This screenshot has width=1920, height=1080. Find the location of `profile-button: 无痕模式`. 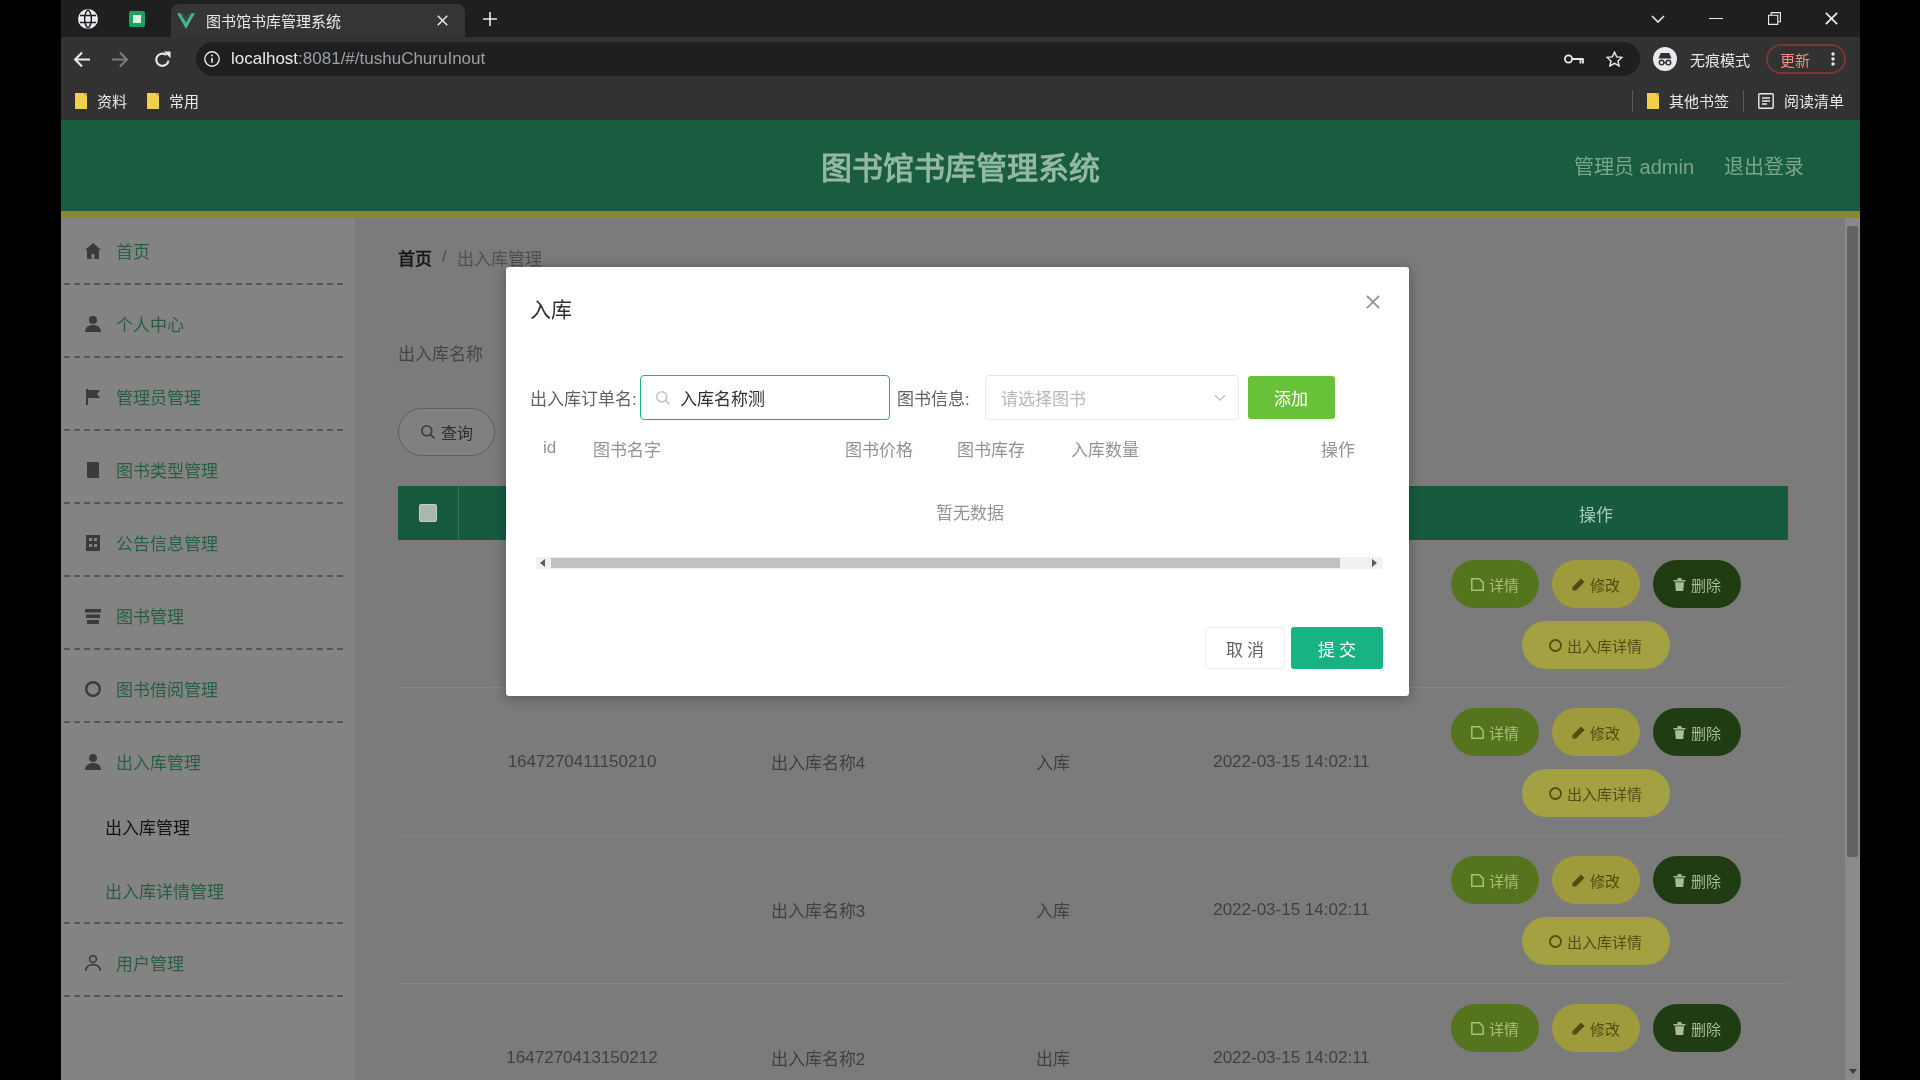

profile-button: 无痕模式 is located at coordinates (1701, 59).